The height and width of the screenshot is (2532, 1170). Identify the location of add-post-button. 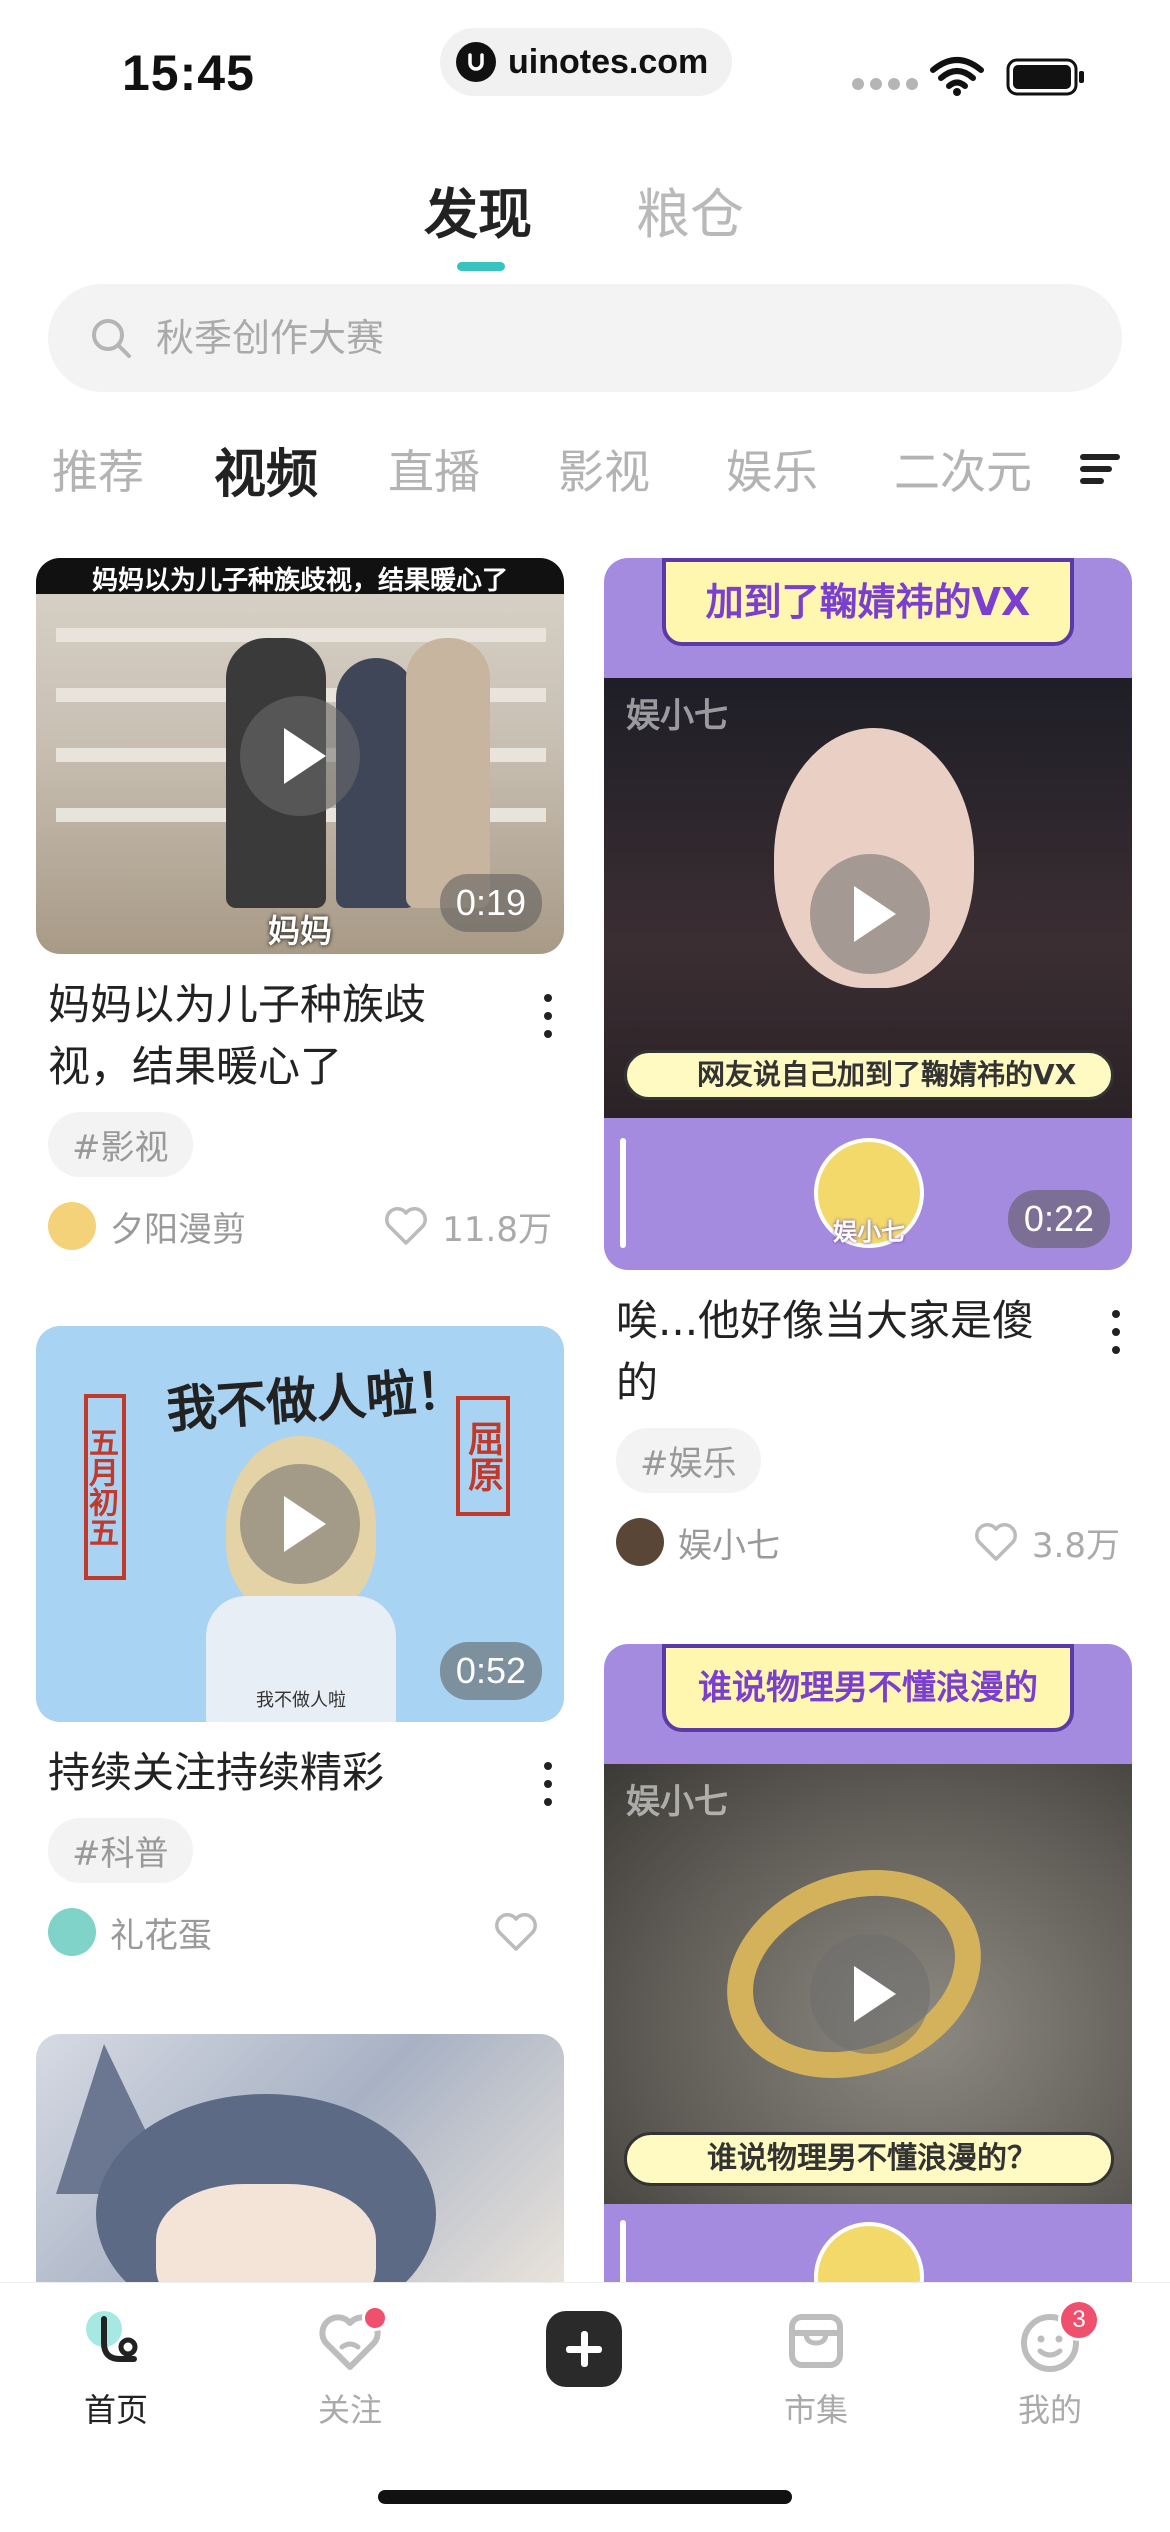
(584, 2349).